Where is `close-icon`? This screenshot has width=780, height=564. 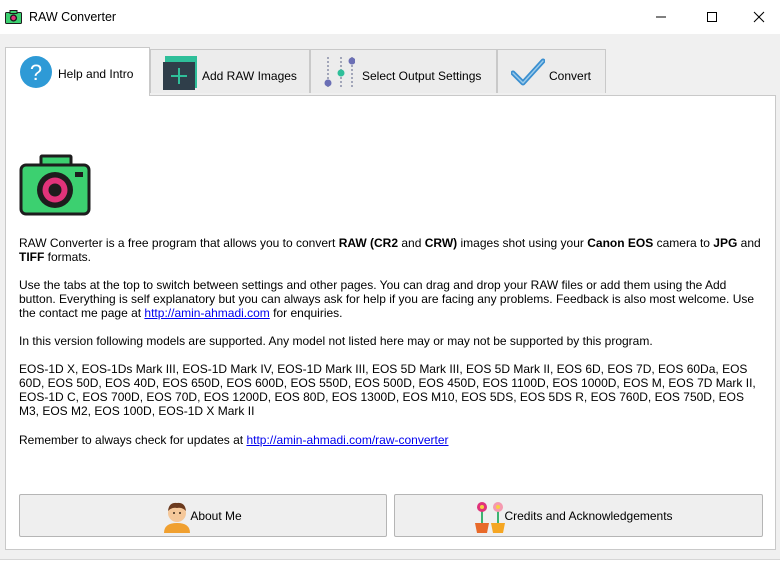
close-icon is located at coordinates (759, 17).